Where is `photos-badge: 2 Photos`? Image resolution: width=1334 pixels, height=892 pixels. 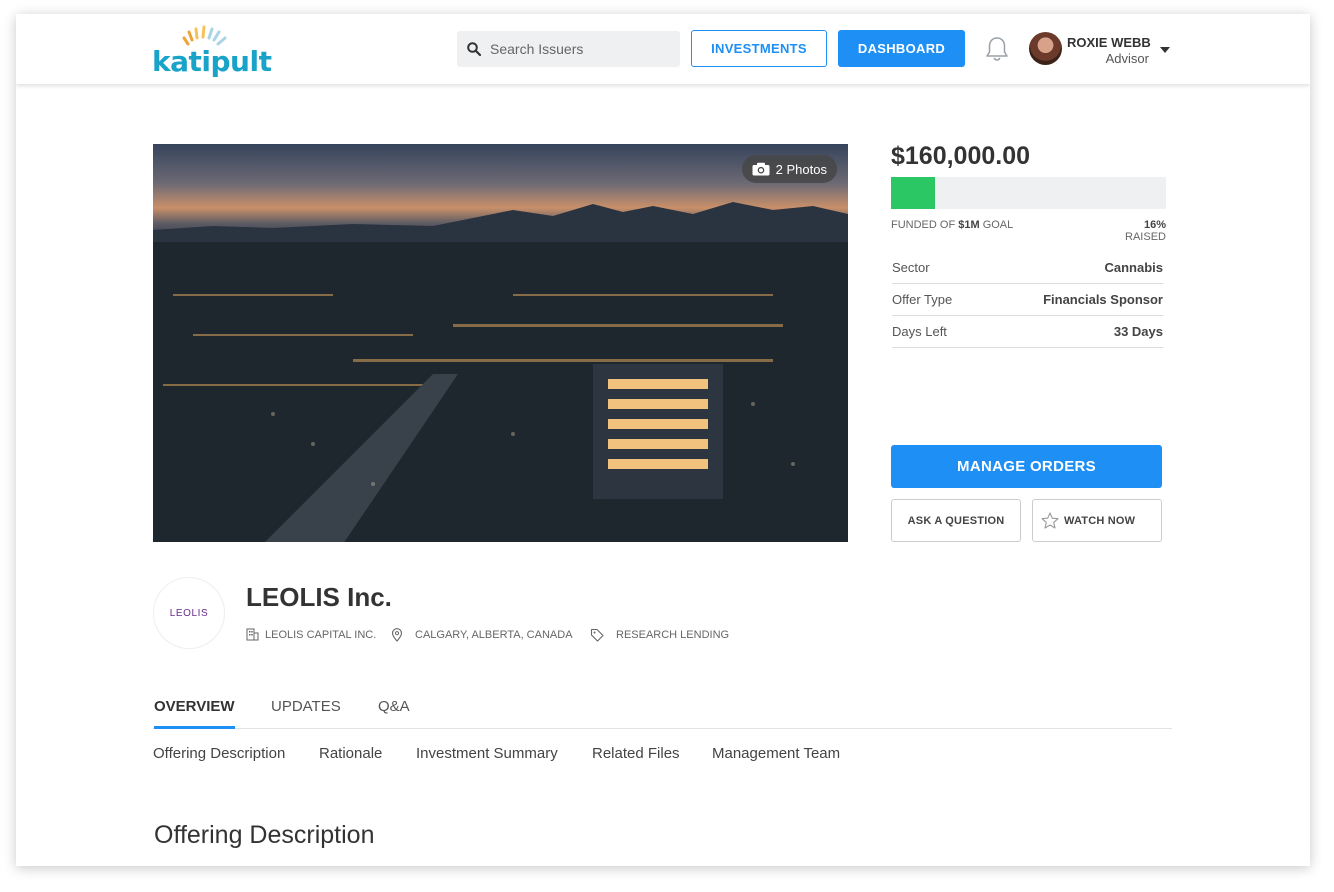 photos-badge: 2 Photos is located at coordinates (789, 169).